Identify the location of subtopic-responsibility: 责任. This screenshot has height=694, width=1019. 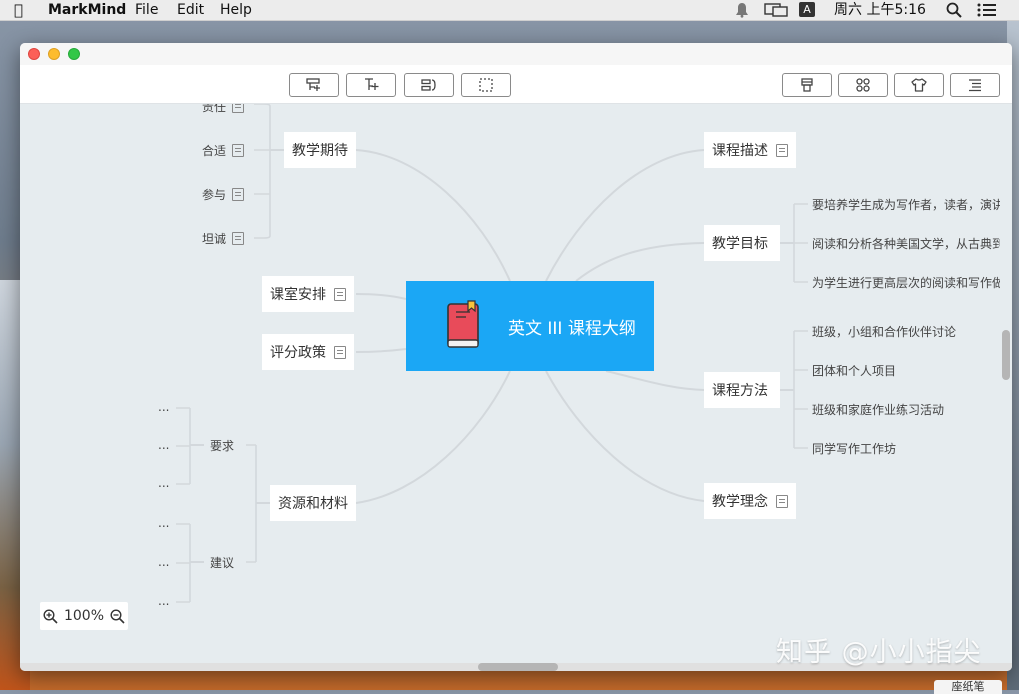
(223, 109).